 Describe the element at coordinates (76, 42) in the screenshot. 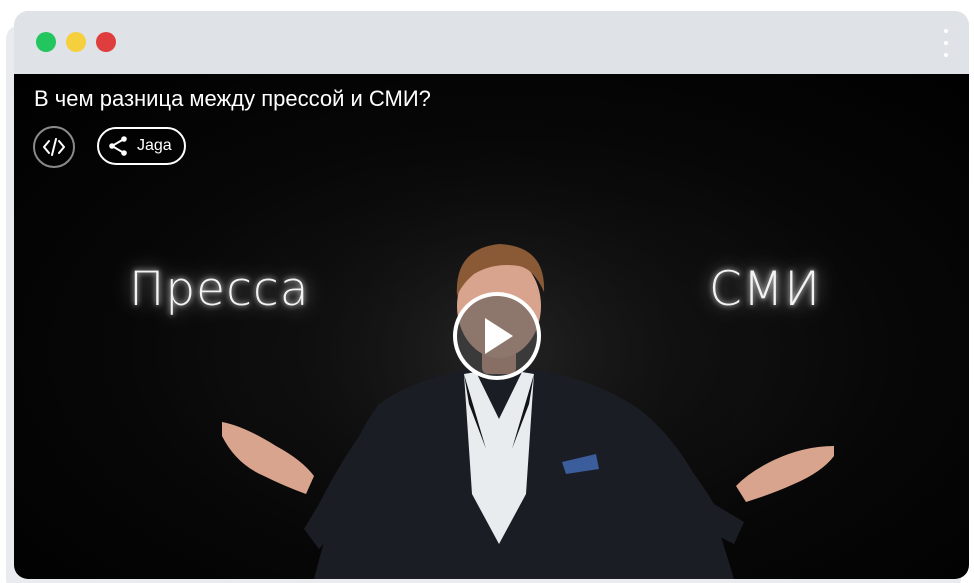

I see `window-minimize-dot` at that location.